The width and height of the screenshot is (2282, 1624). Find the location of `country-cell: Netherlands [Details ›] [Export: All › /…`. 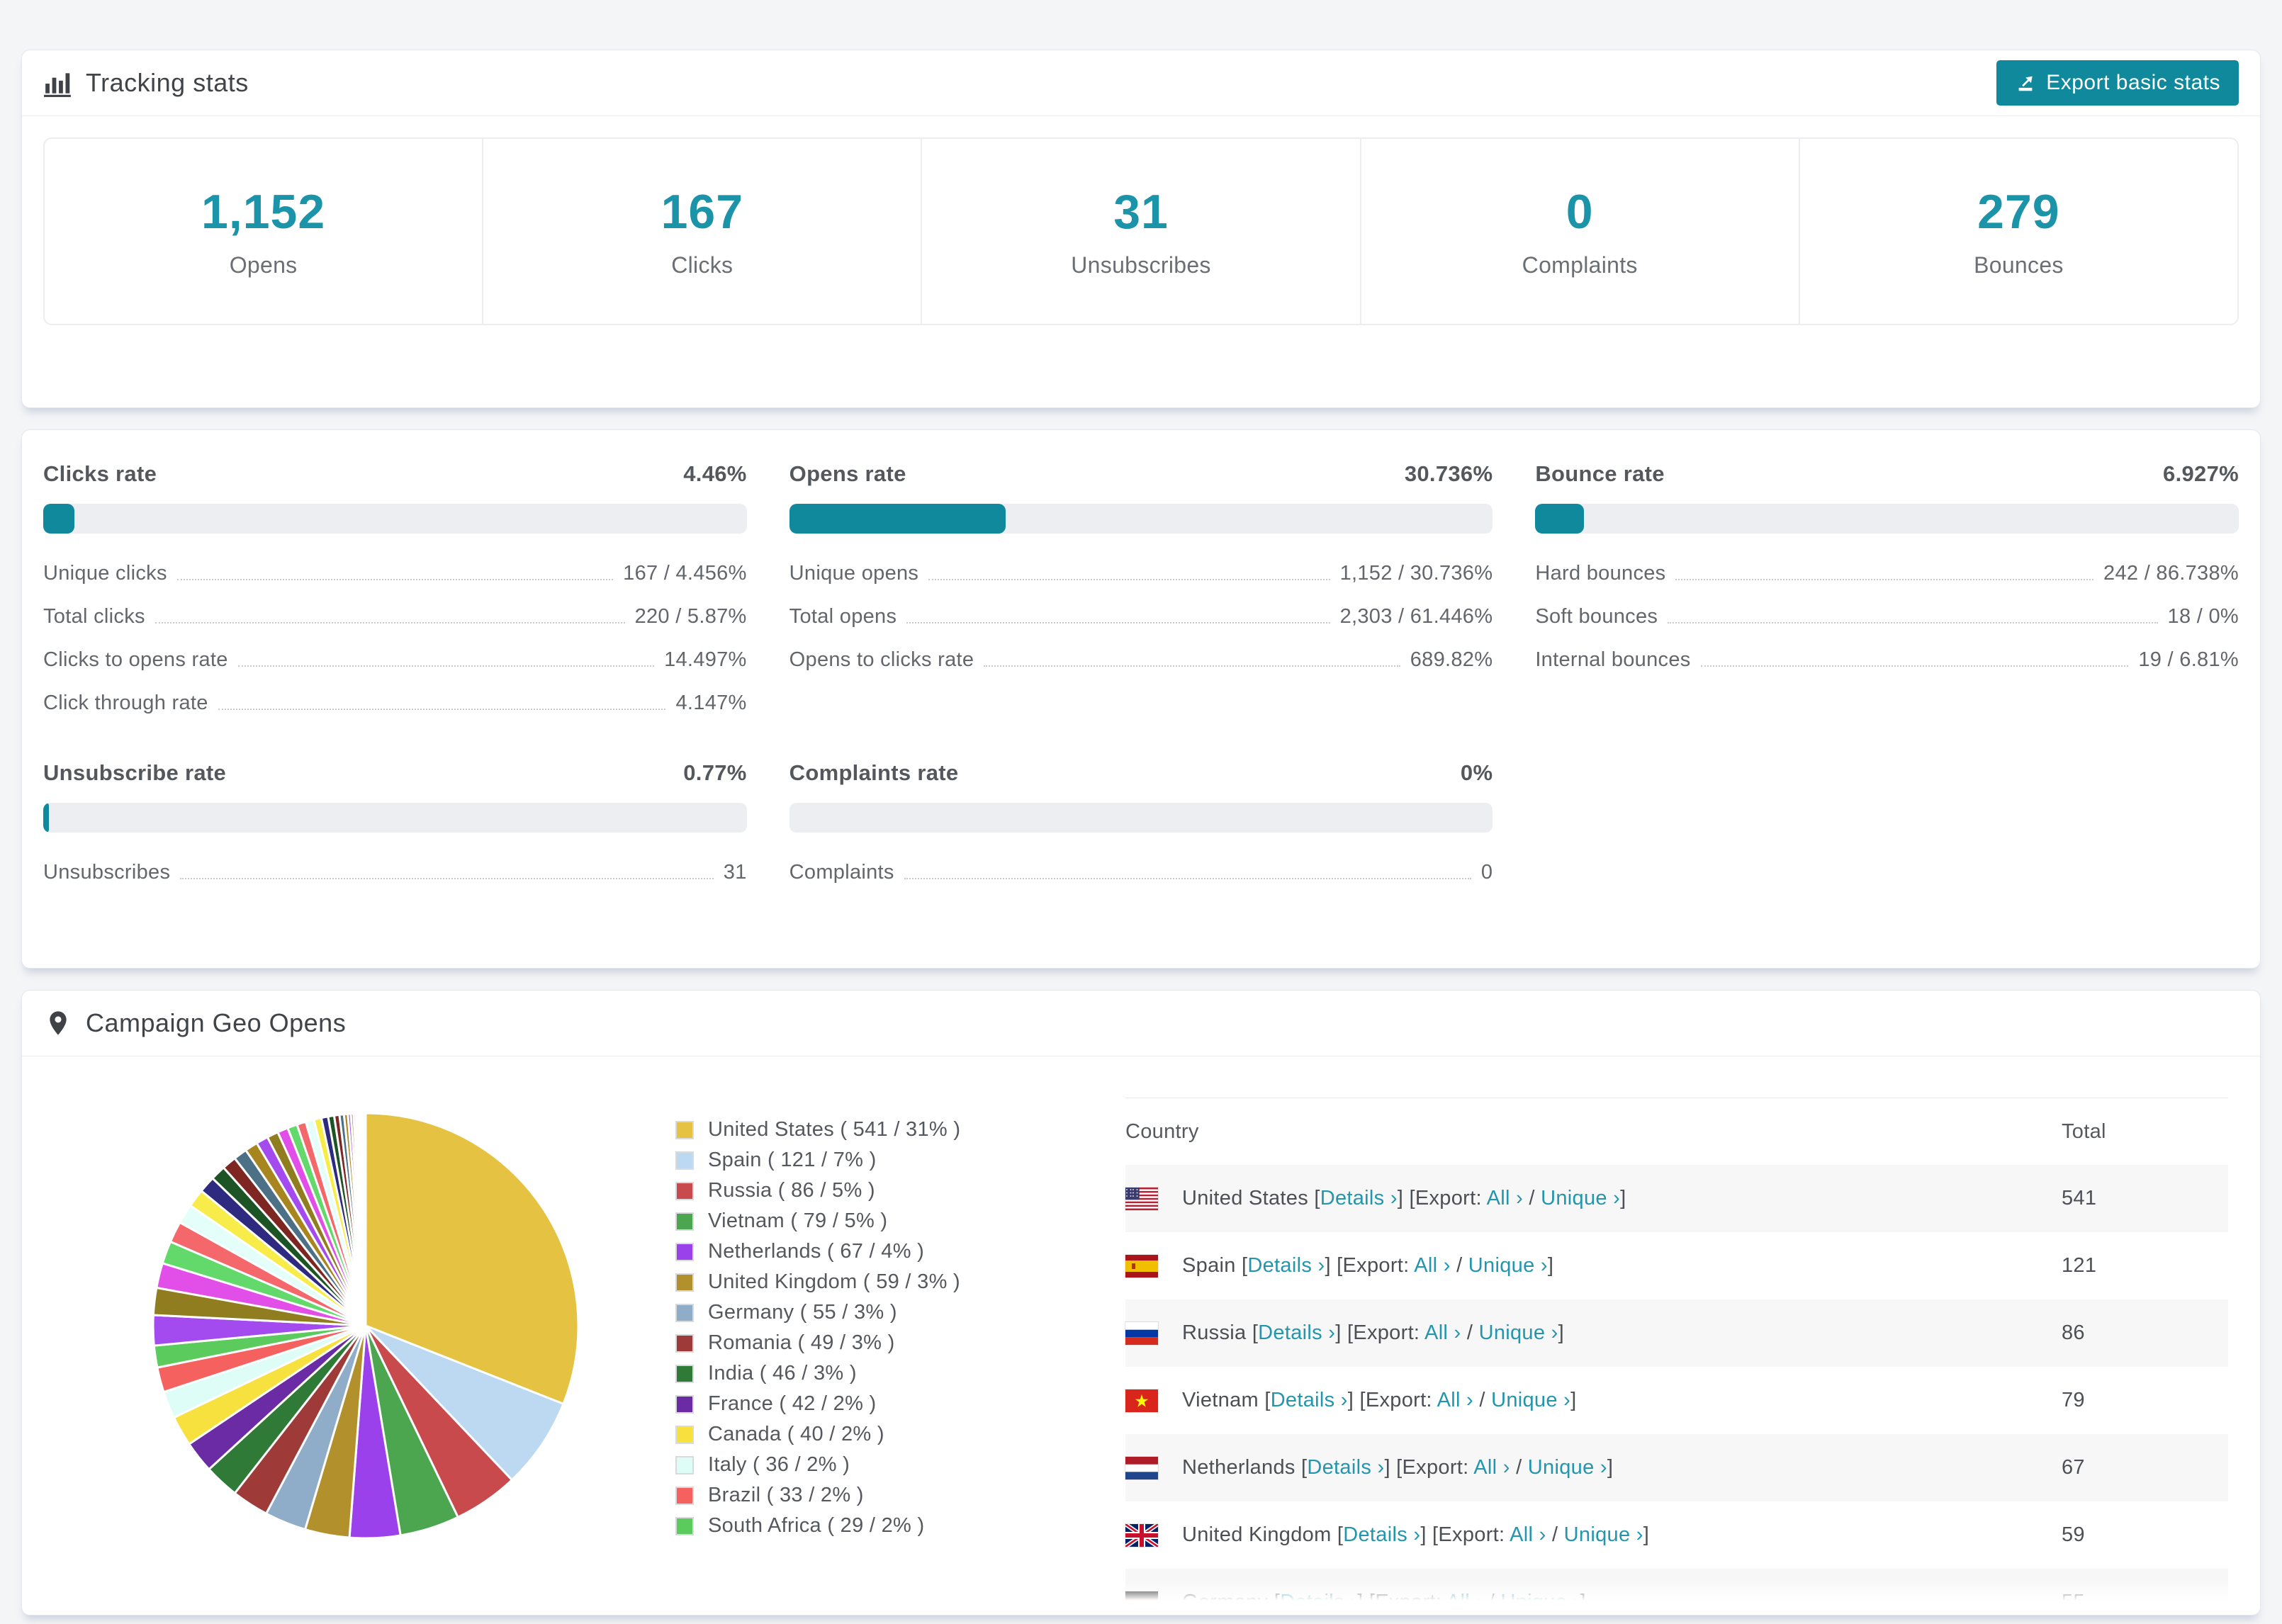

country-cell: Netherlands [Details ›] [Export: All › /… is located at coordinates (1593, 1467).